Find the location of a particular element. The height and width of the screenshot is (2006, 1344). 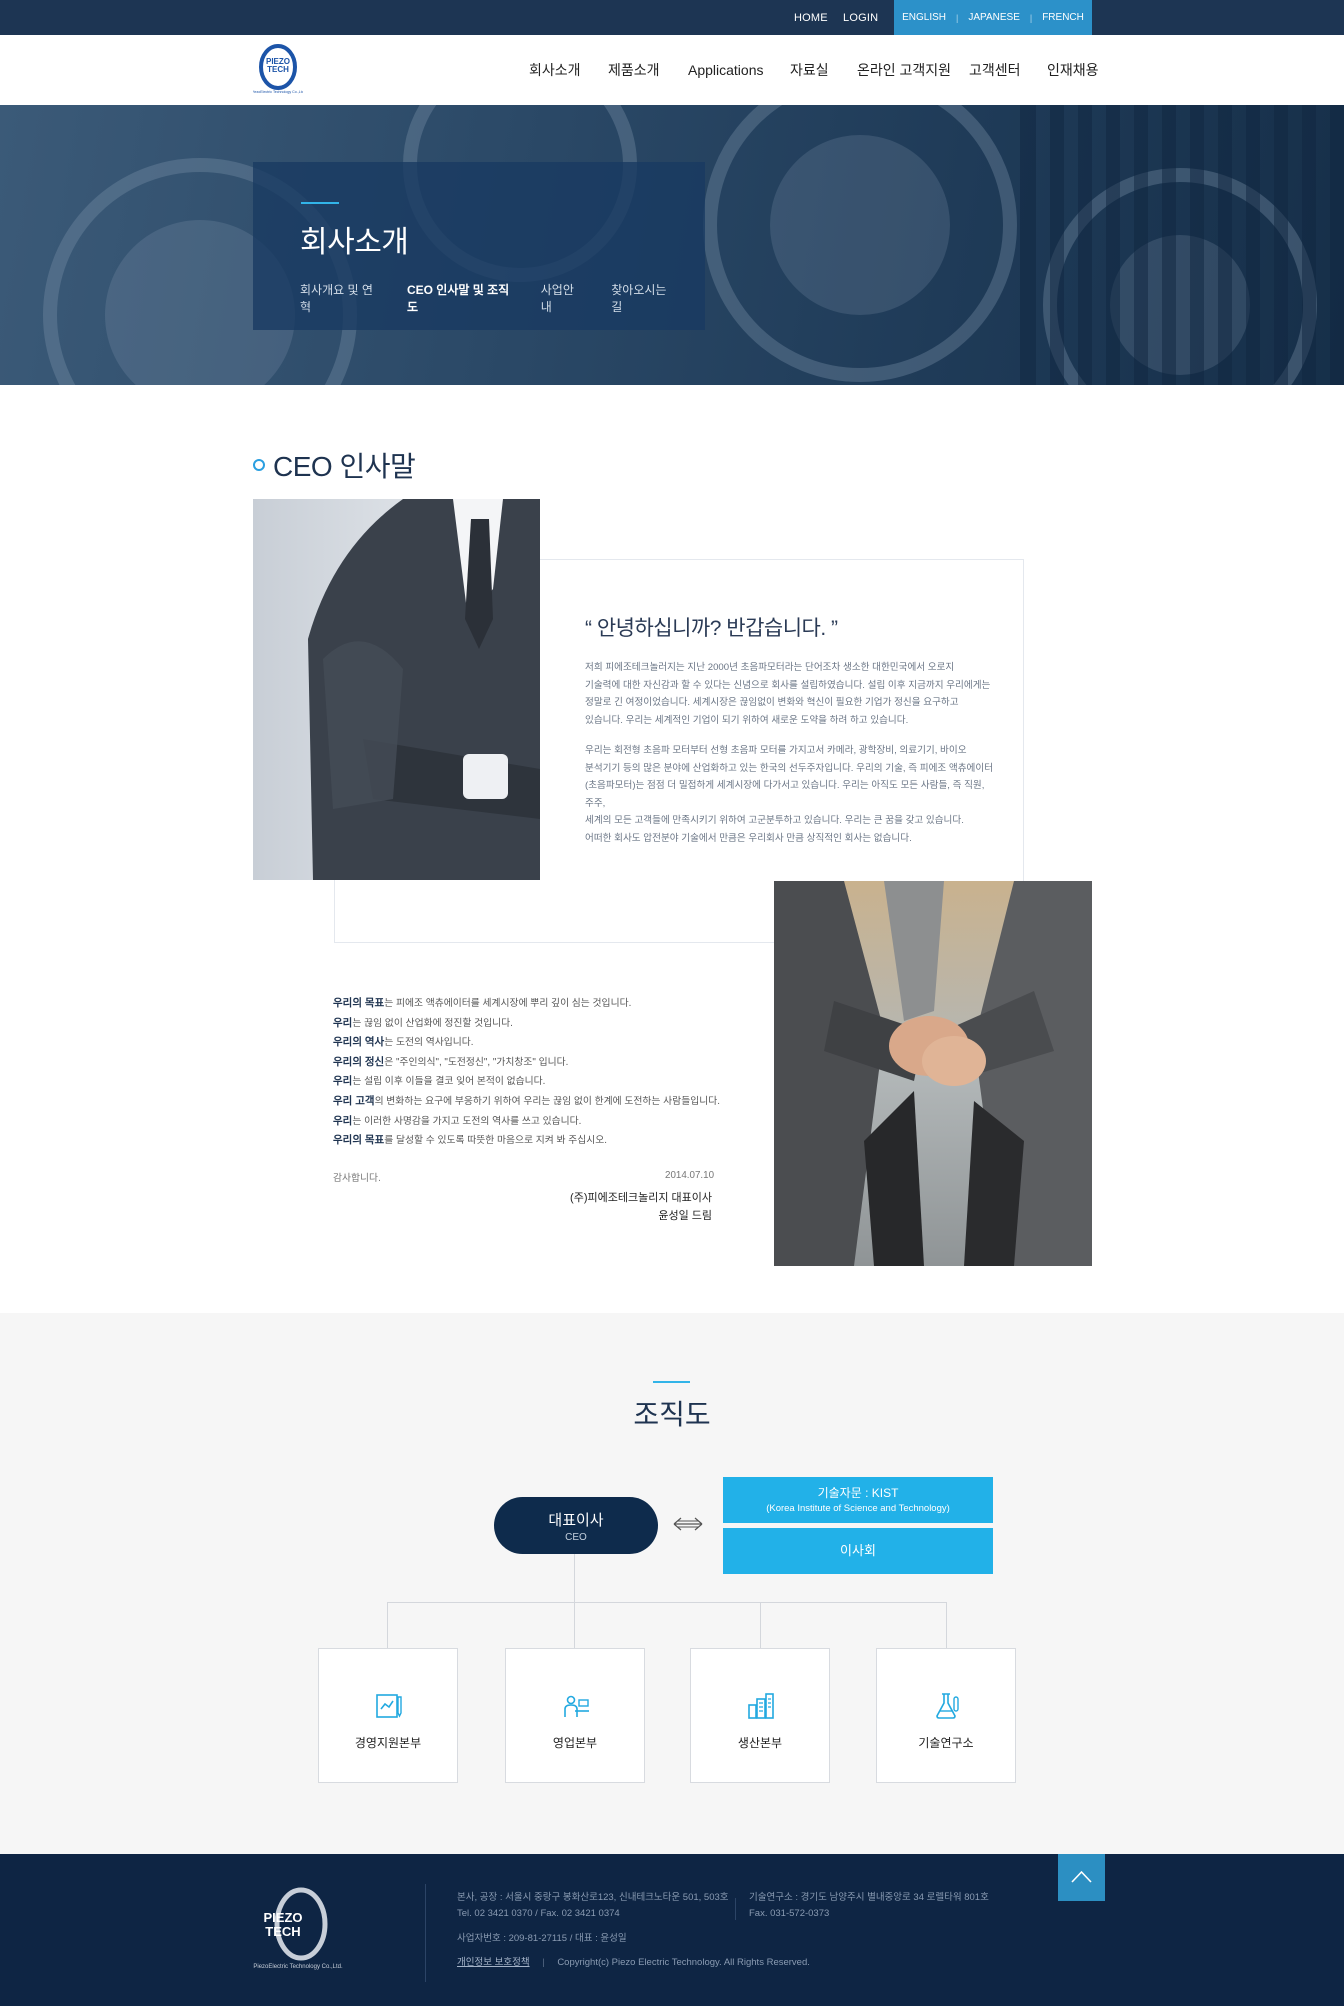

nav-company: 회사소개 is located at coordinates (555, 70).